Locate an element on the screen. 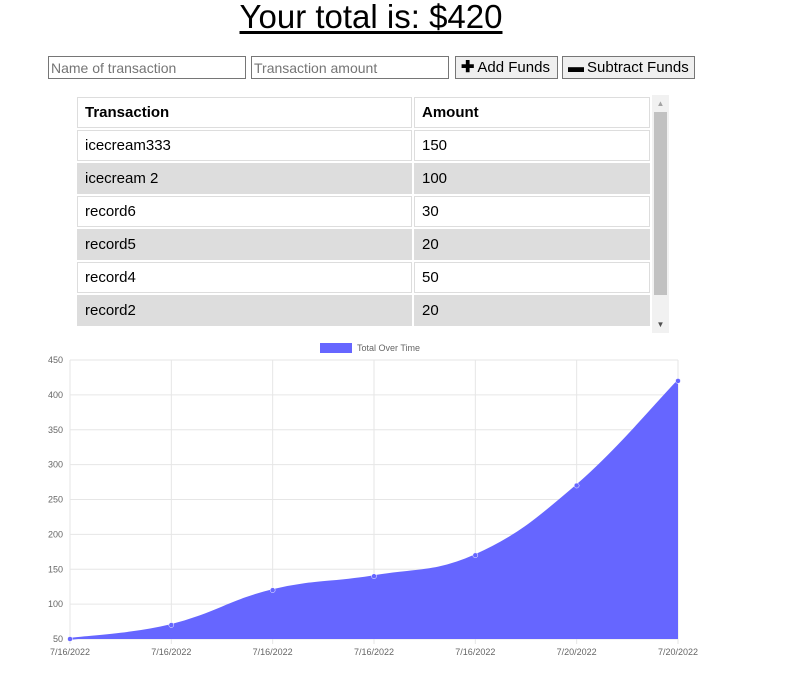 Image resolution: width=807 pixels, height=681 pixels. transaction-name-cell: record5 is located at coordinates (244, 244).